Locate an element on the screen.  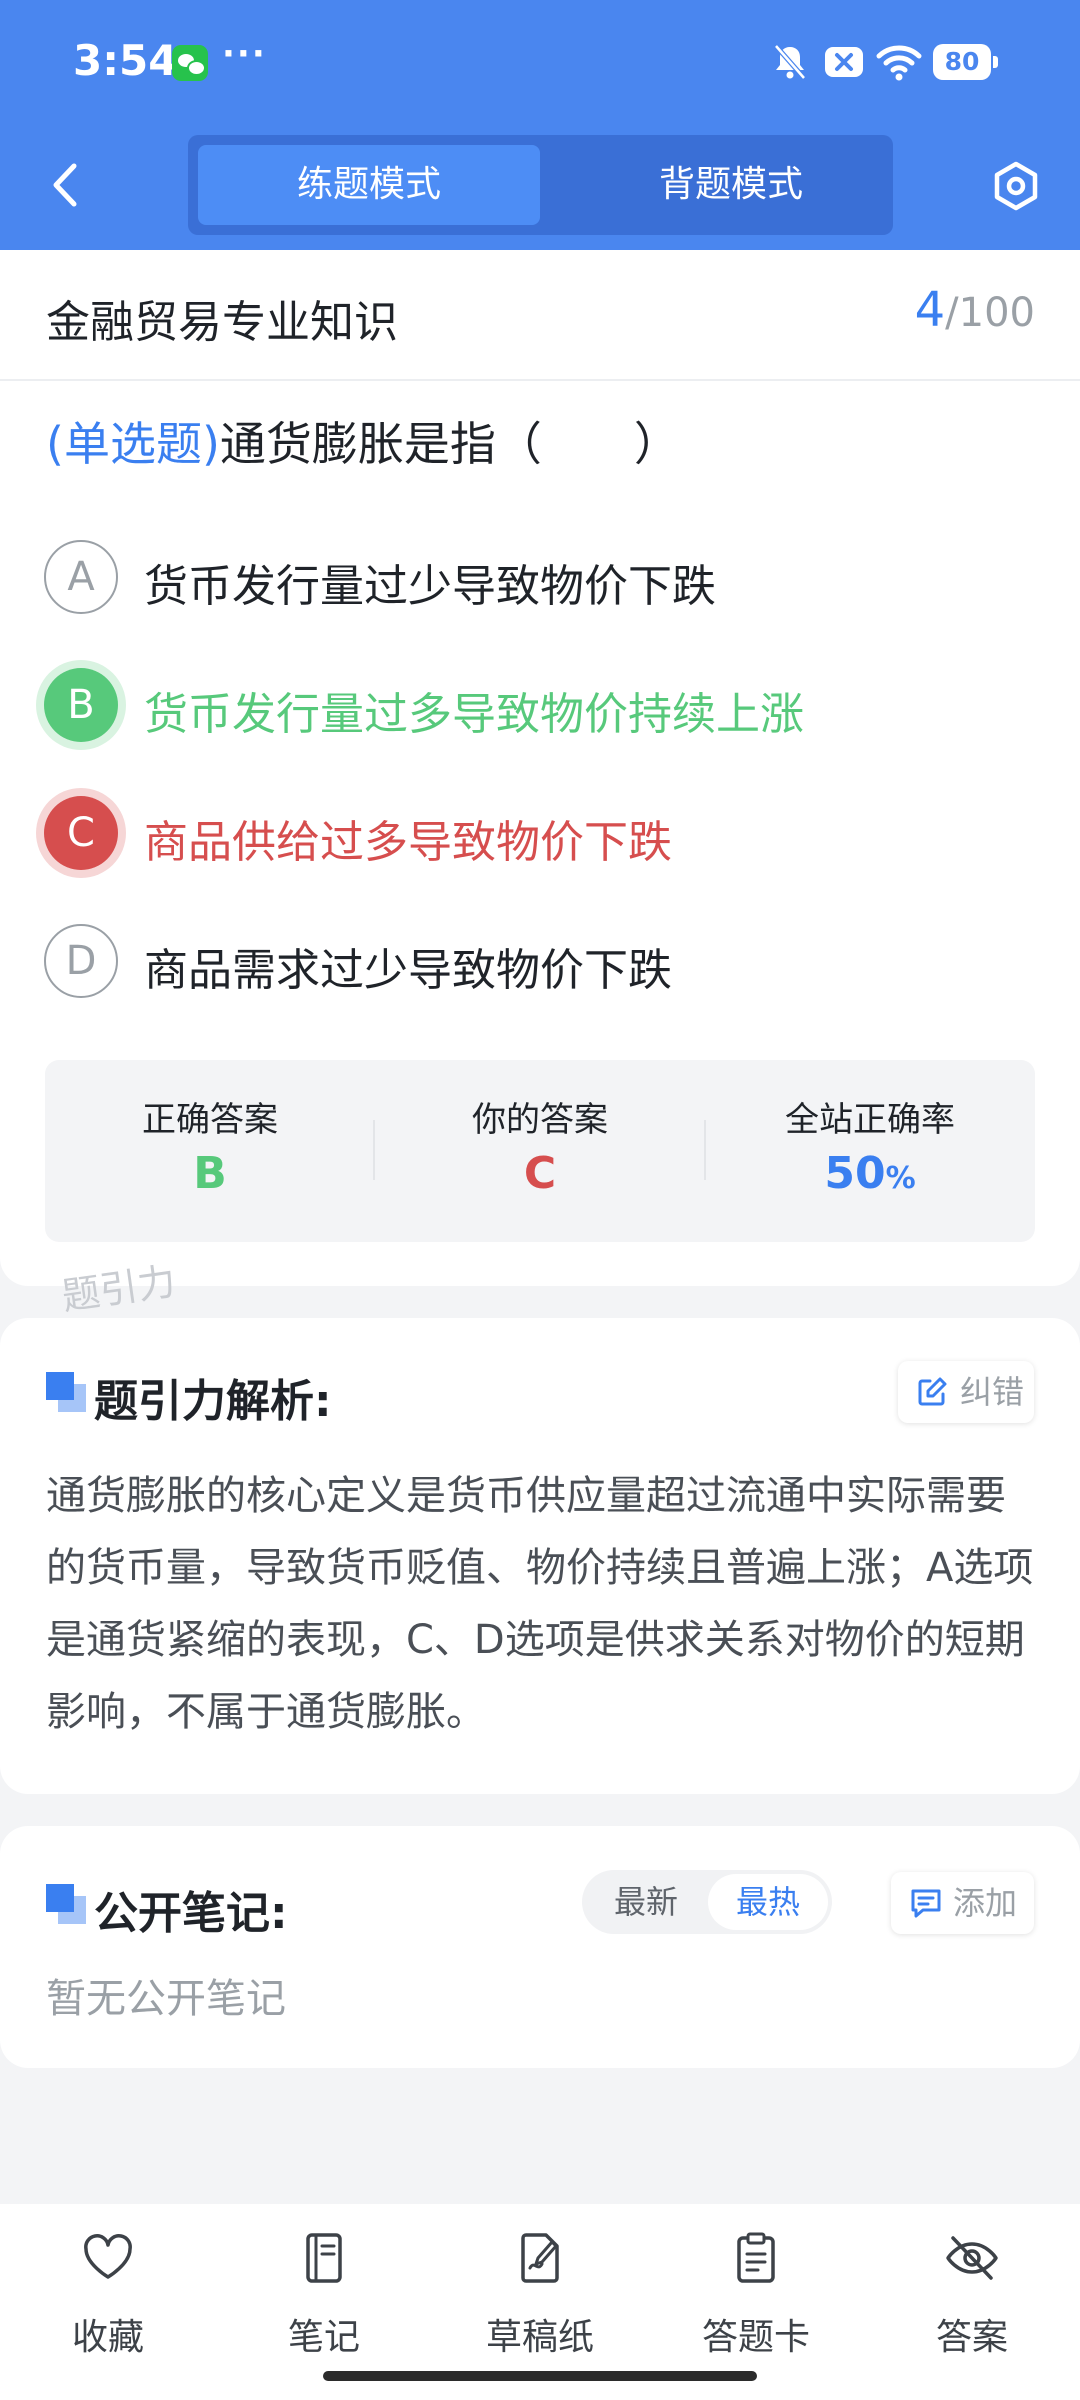
divider is located at coordinates (540, 380).